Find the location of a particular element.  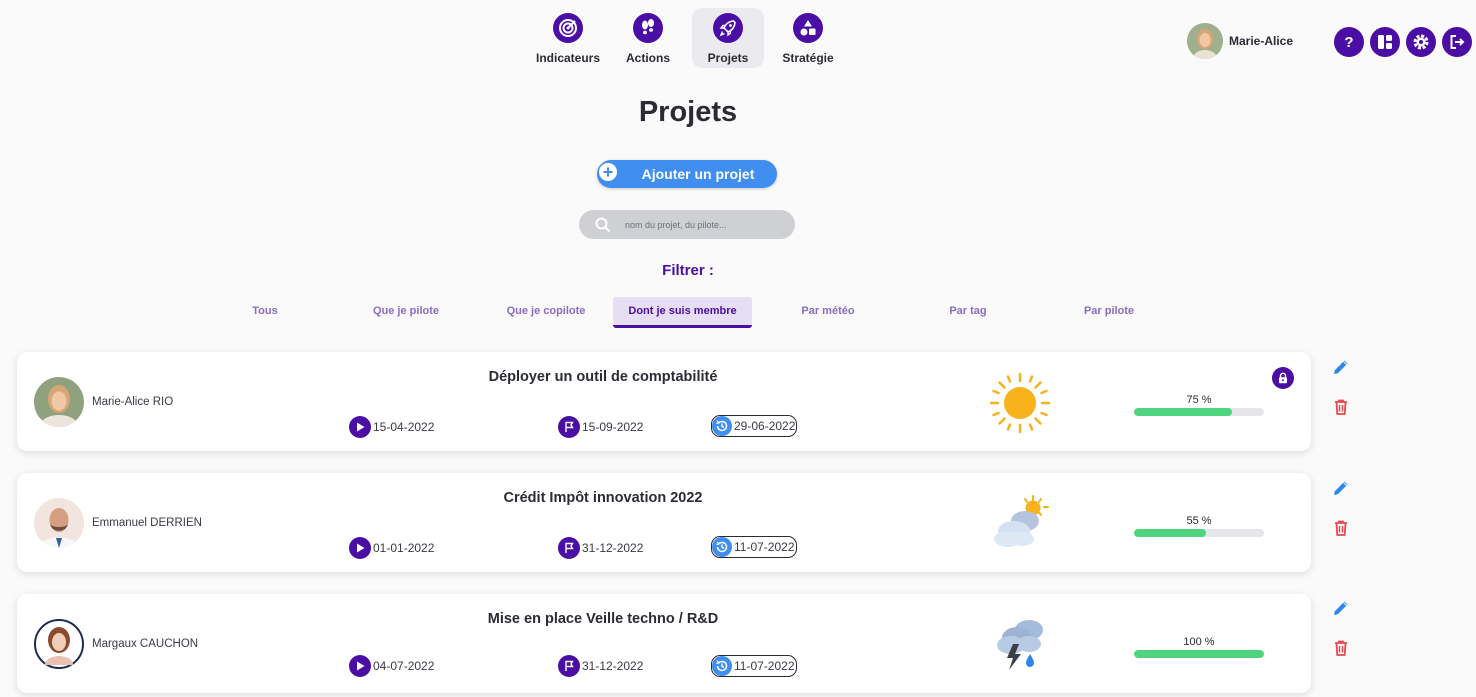

start-date-value: 01-01-2022 is located at coordinates (404, 548).